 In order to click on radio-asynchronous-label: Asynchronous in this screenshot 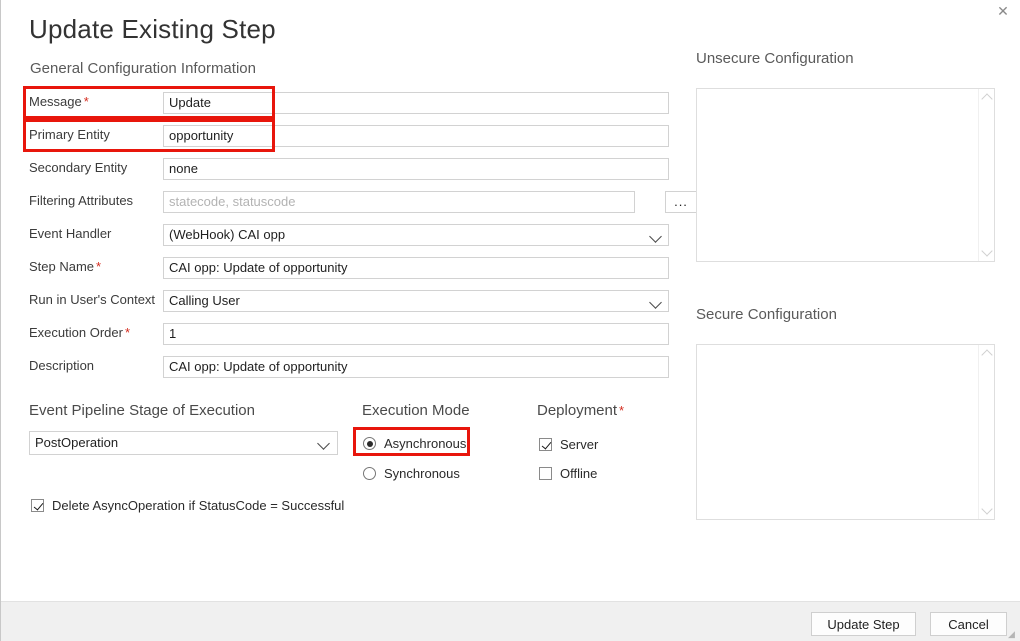, I will do `click(425, 443)`.